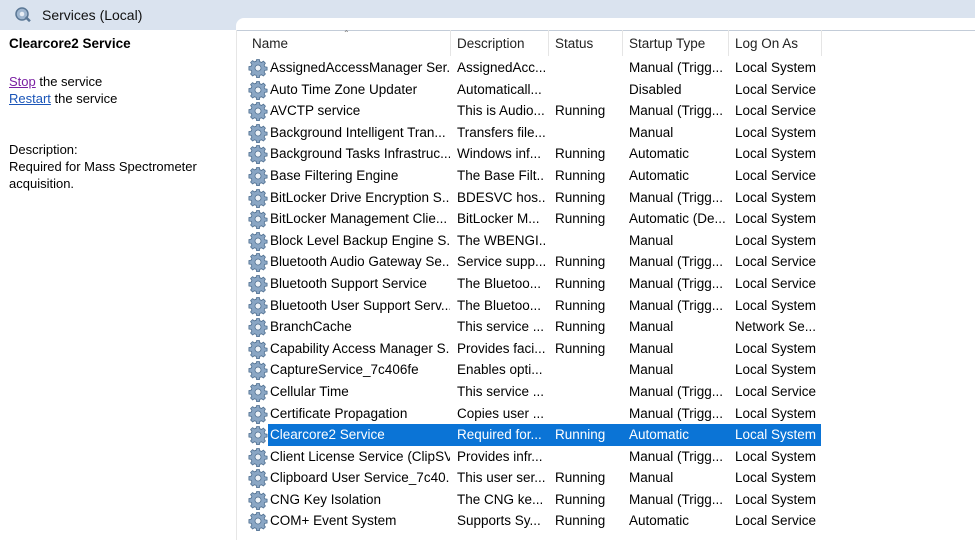  I want to click on service-name-cell: Bluetooth Support Service, so click(348, 283).